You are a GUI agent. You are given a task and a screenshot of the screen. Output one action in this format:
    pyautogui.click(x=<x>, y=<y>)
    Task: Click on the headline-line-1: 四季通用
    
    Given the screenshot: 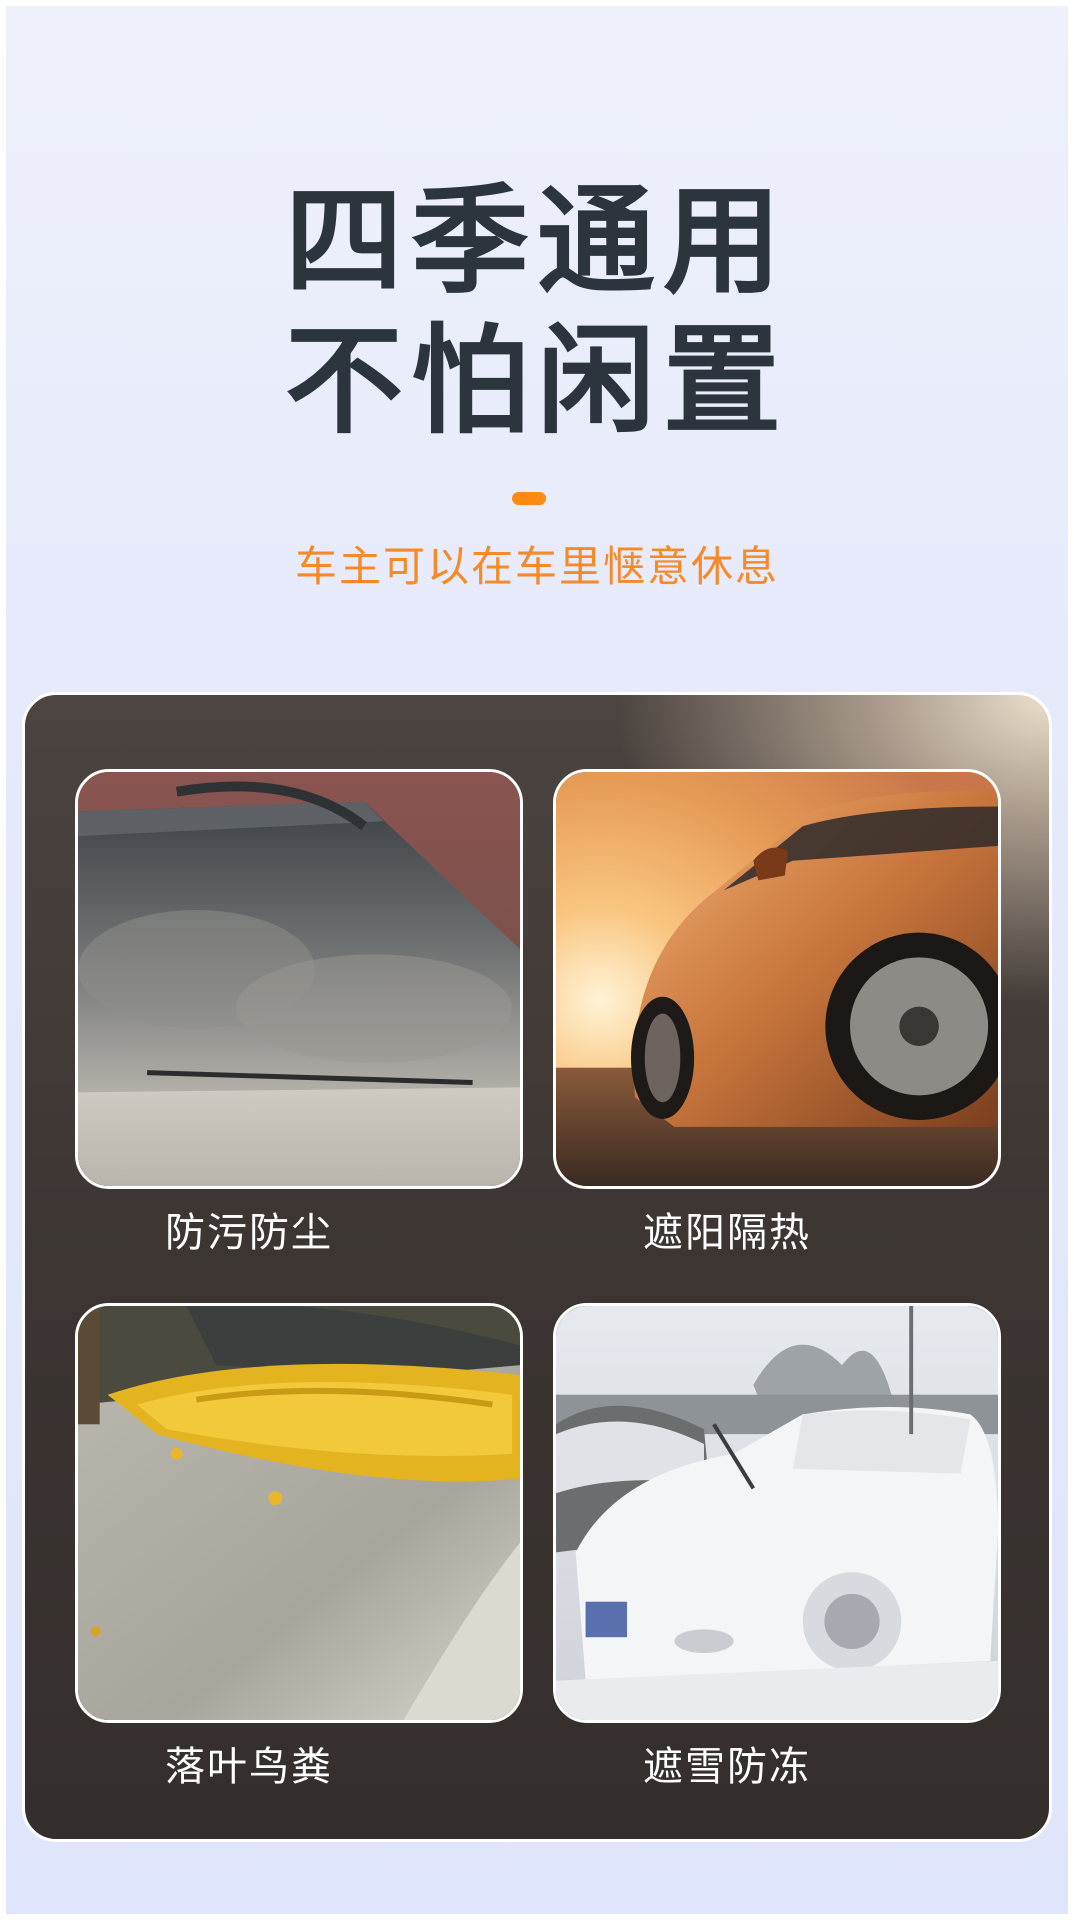 What is the action you would take?
    pyautogui.click(x=536, y=241)
    